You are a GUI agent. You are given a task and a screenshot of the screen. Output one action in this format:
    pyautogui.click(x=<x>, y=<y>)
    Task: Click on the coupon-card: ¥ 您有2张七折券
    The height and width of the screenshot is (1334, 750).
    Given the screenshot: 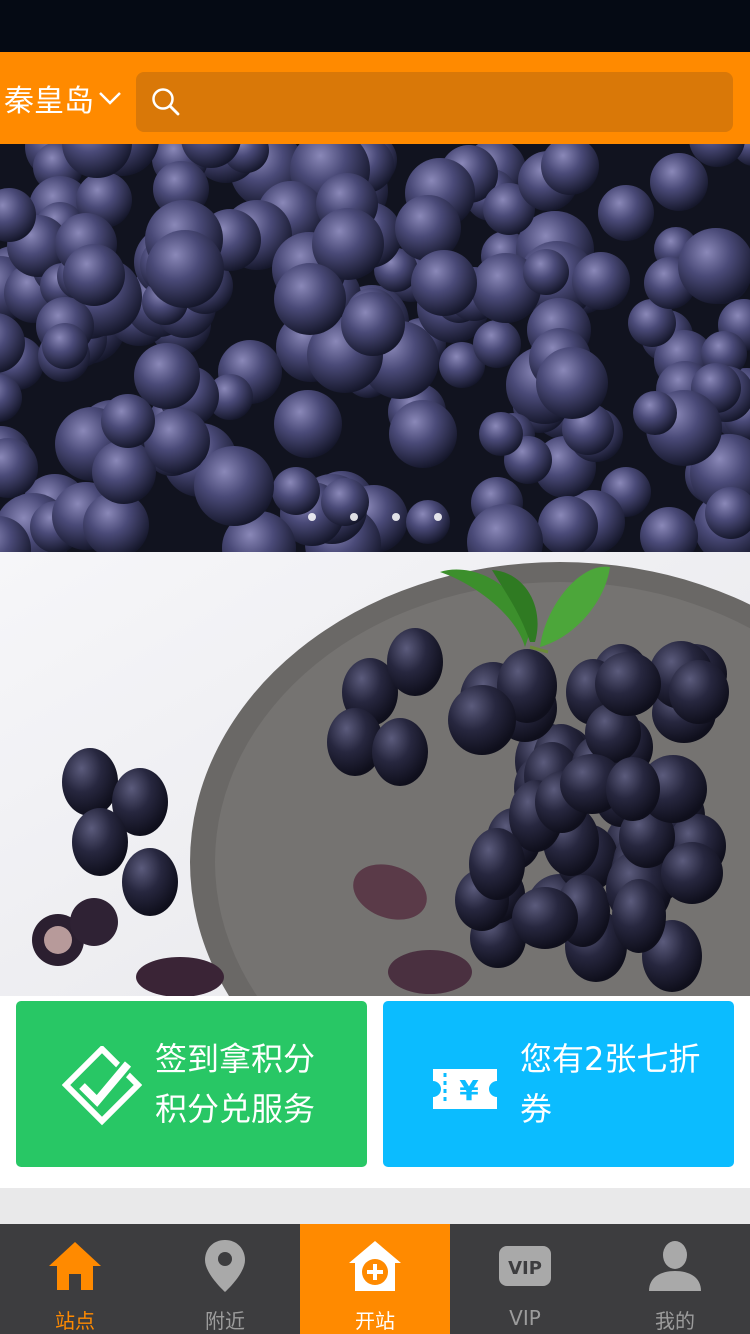 What is the action you would take?
    pyautogui.click(x=558, y=1084)
    